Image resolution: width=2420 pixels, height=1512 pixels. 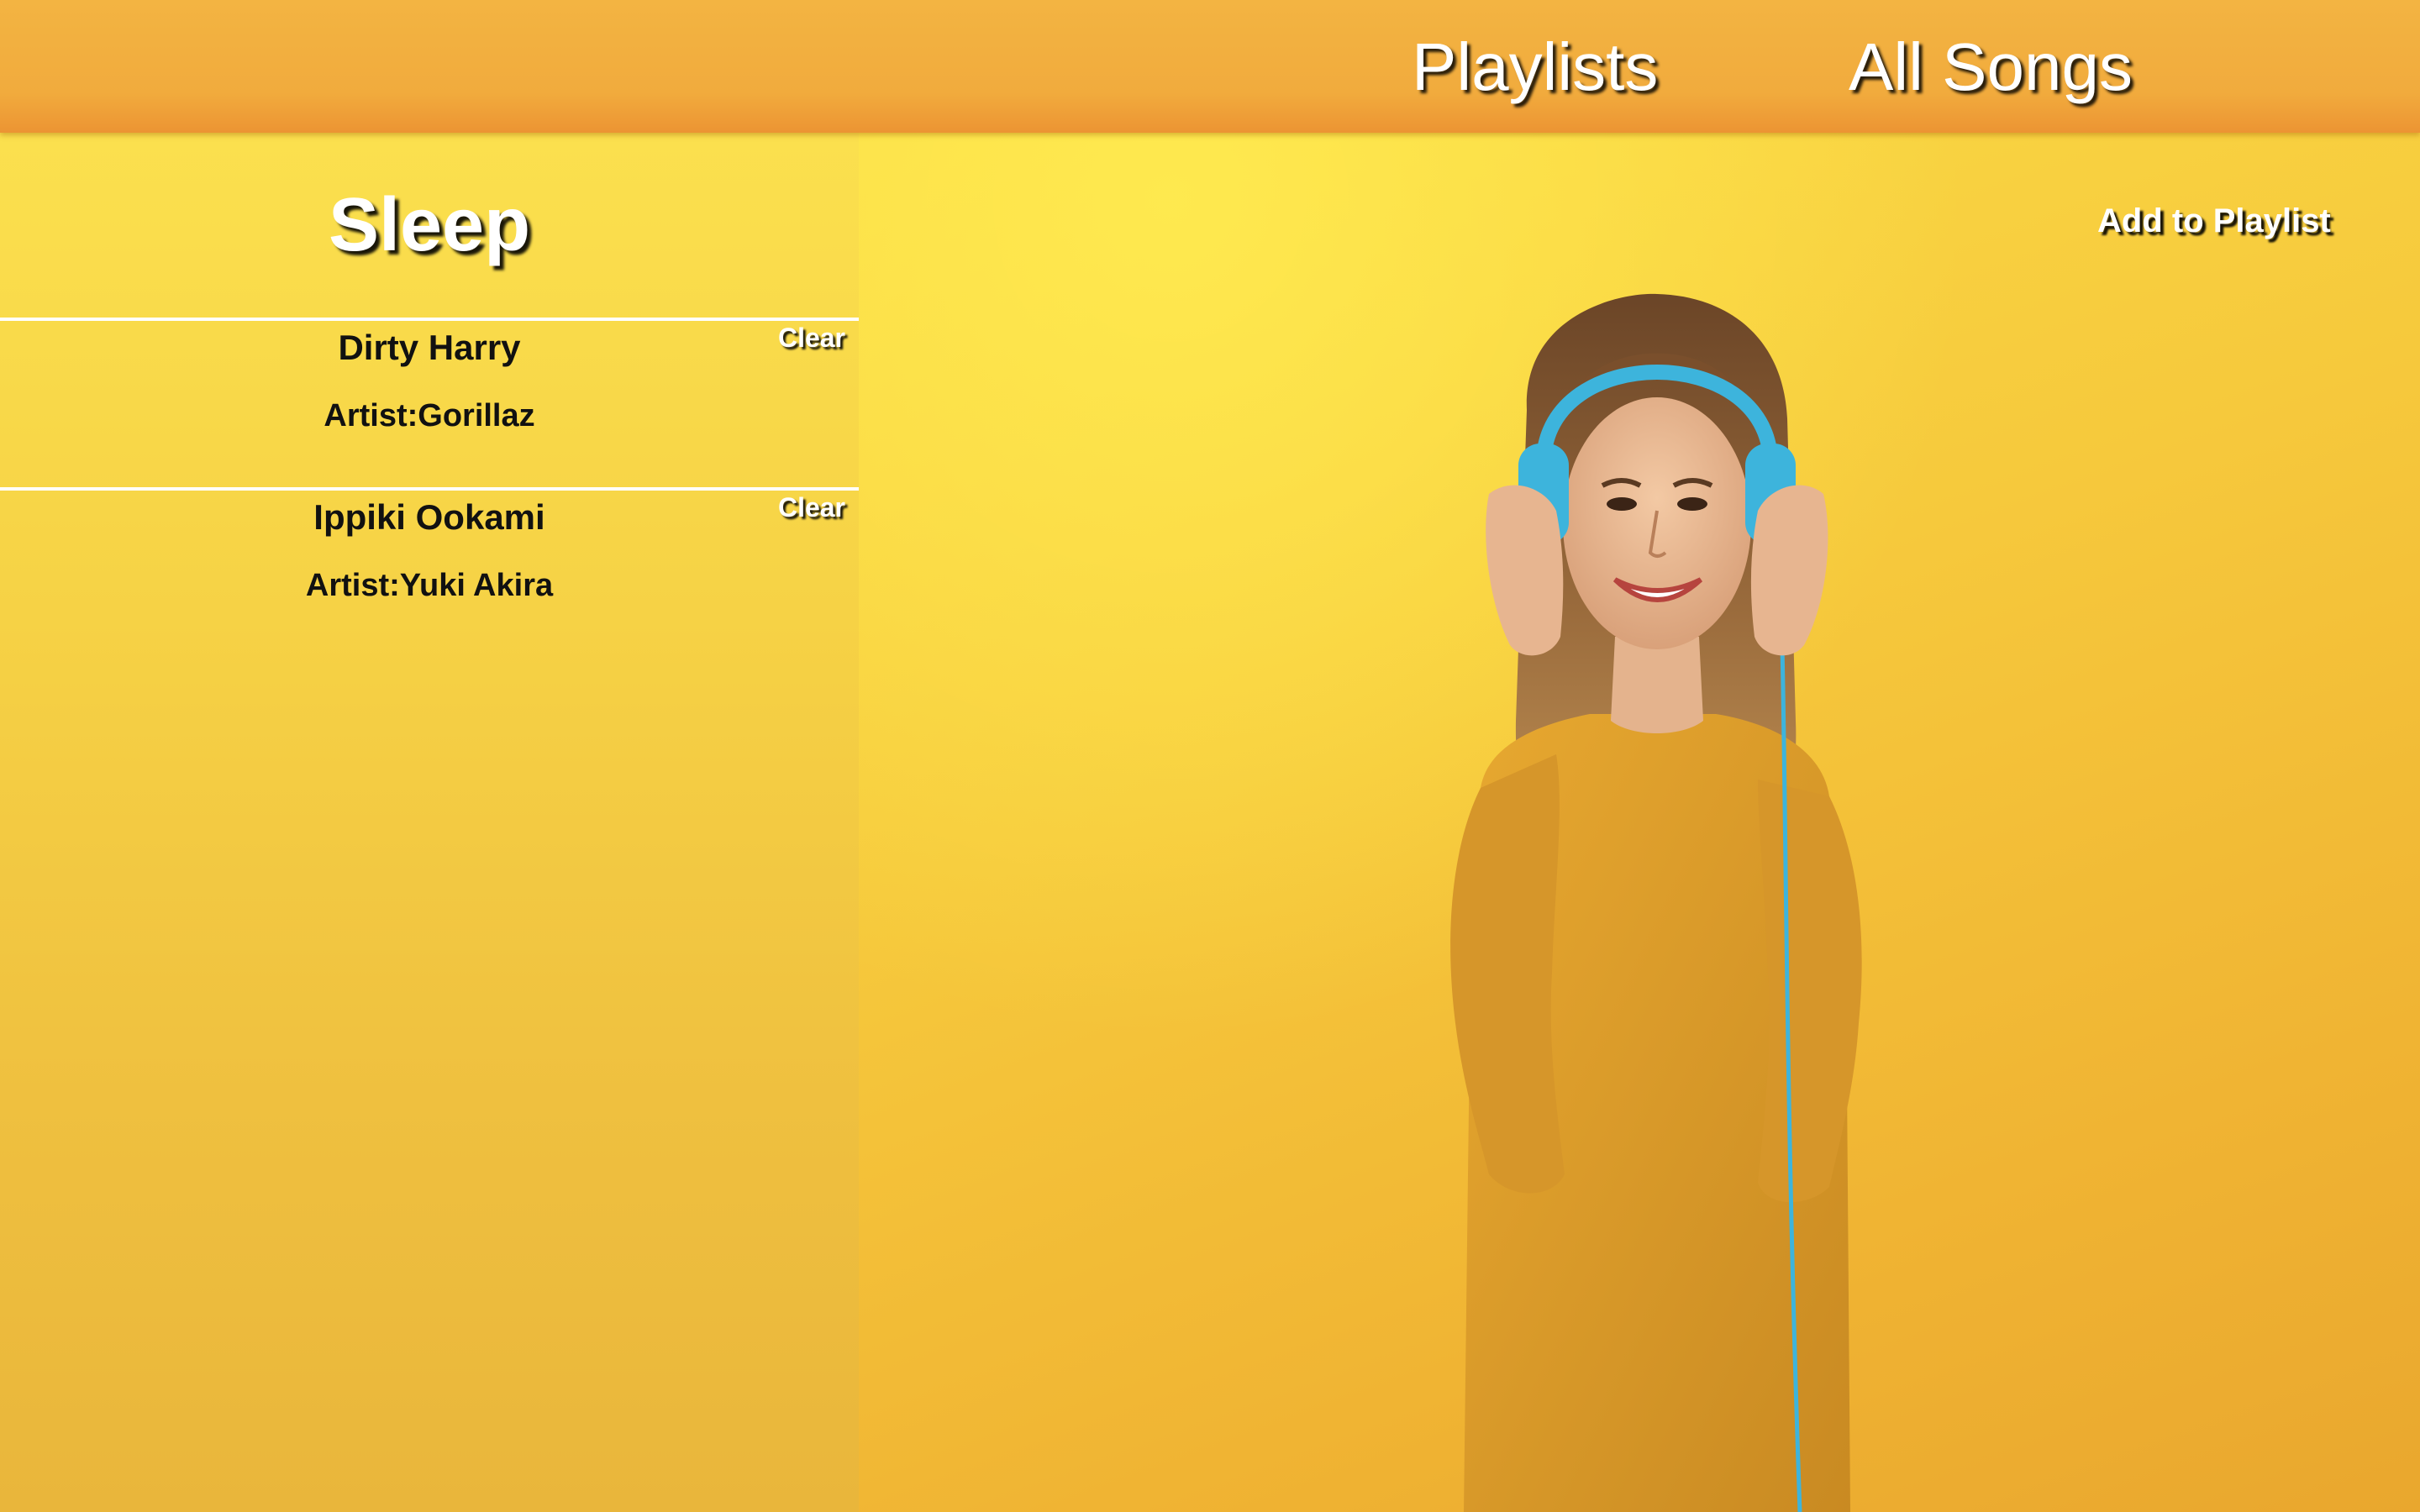 What do you see at coordinates (1657, 523) in the screenshot?
I see `face-shape` at bounding box center [1657, 523].